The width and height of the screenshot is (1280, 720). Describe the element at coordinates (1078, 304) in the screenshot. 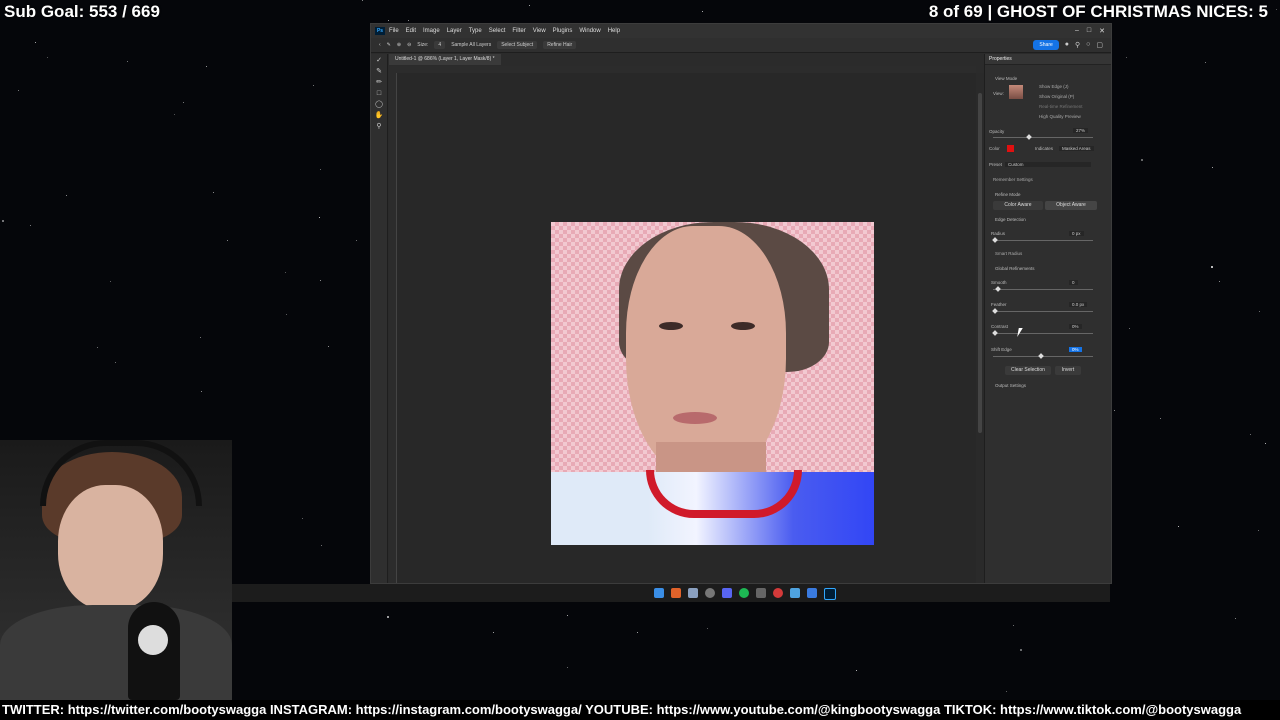

I see `feather-value: 0.0 px` at that location.